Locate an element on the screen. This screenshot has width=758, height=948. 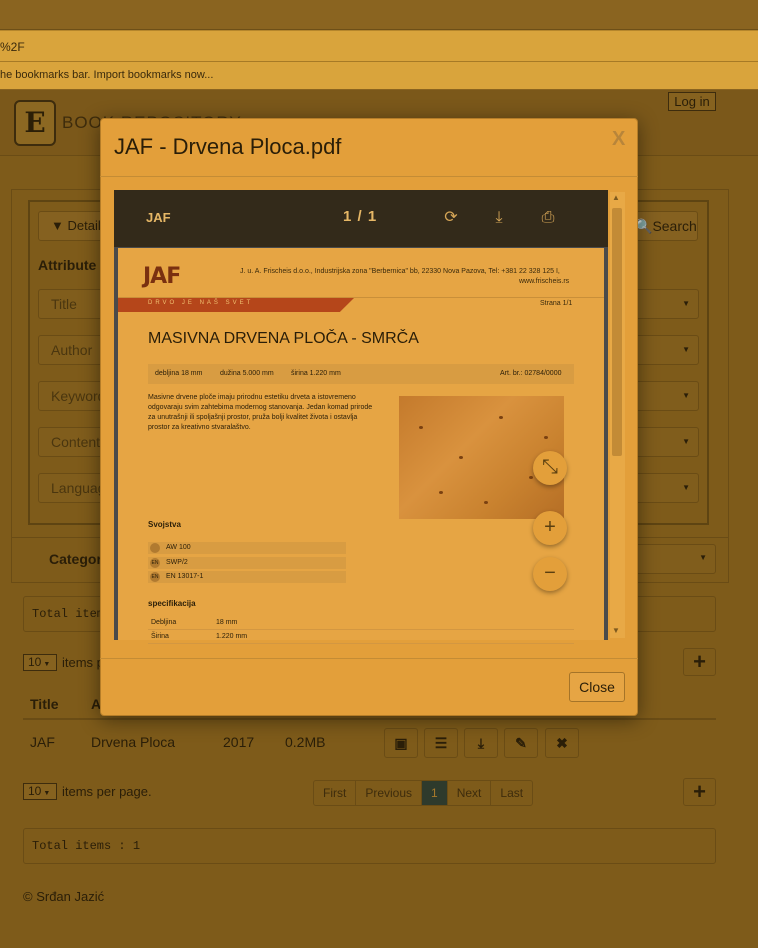
pdf-doc-title: JAF is located at coordinates (158, 217).